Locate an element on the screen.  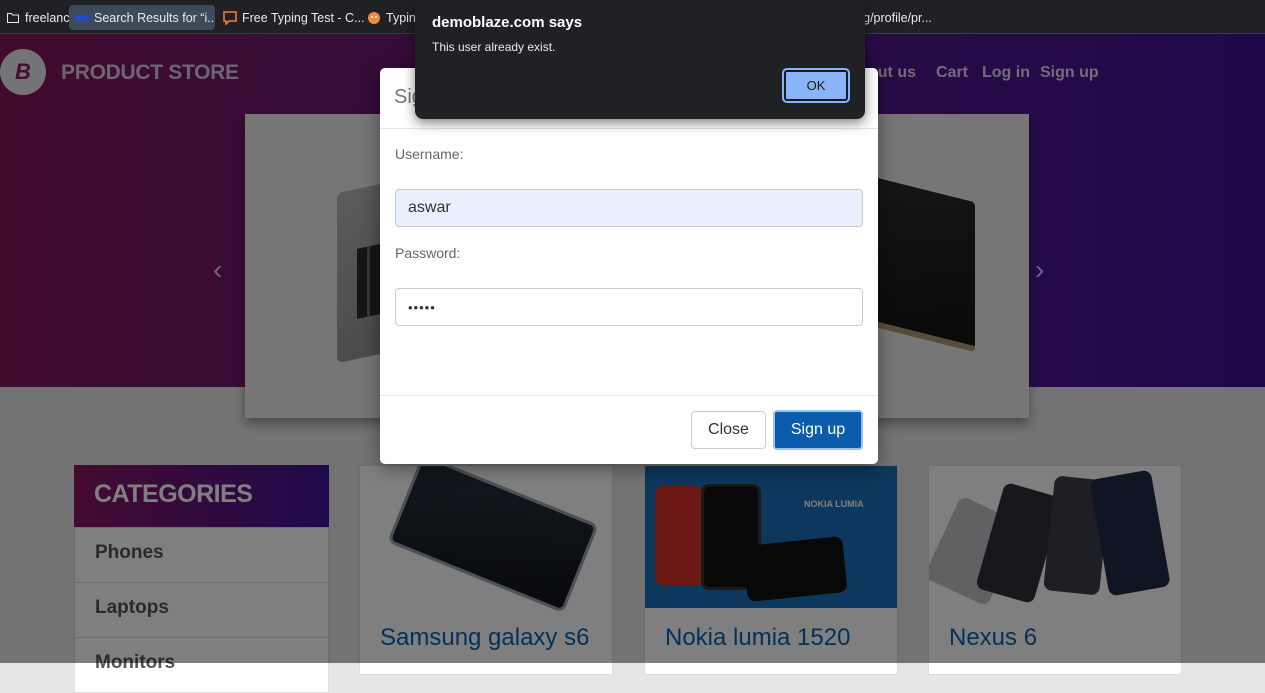
ok-button: OK is located at coordinates (816, 85).